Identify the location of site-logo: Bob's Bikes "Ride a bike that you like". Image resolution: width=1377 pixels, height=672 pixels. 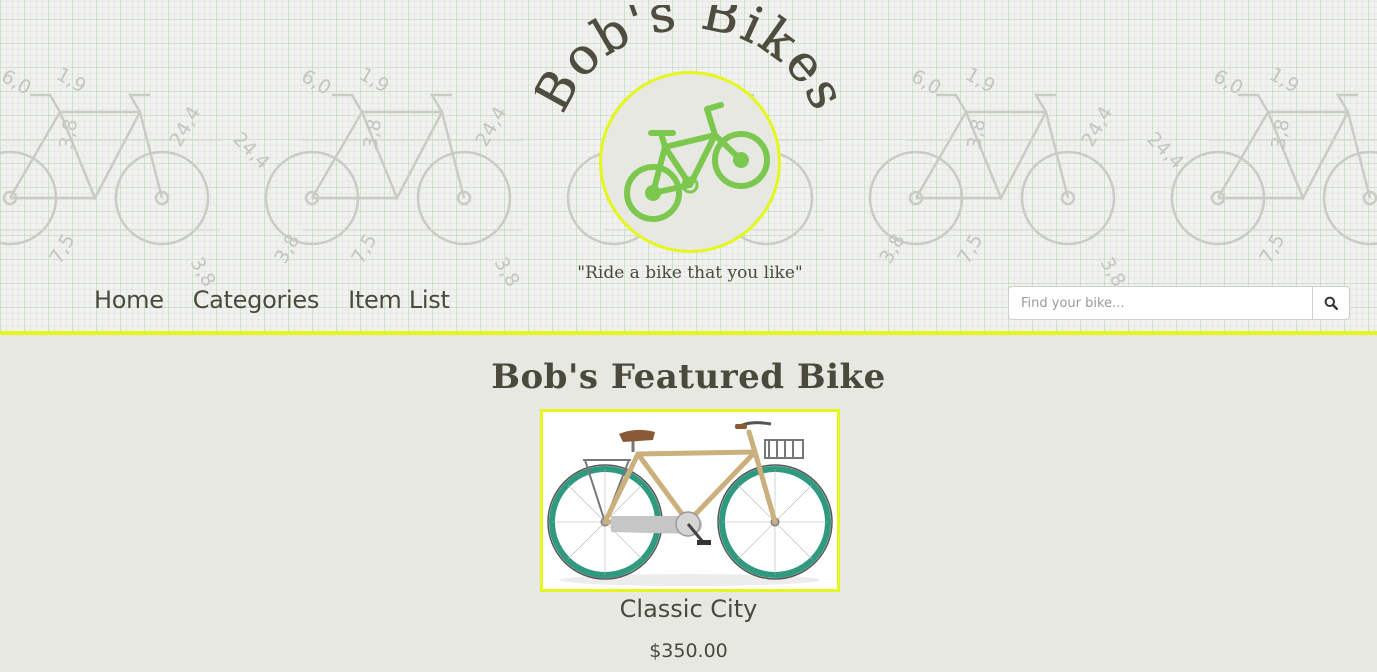
(690, 150).